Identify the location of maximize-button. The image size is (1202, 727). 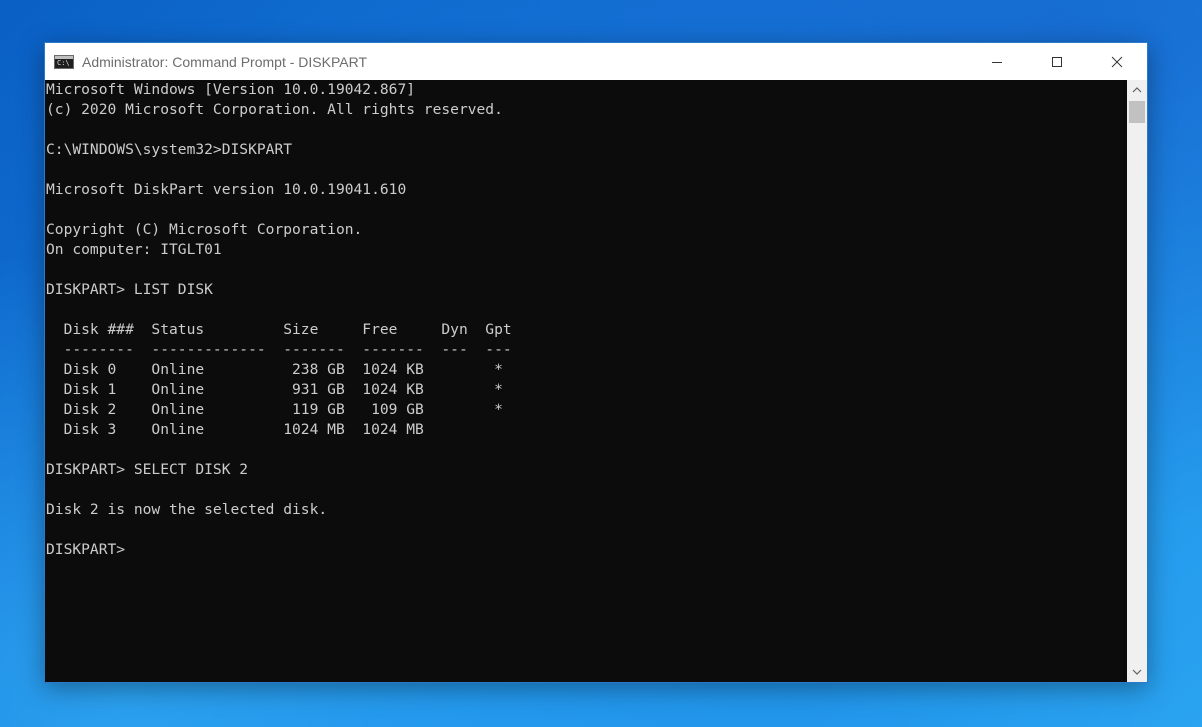
(1057, 61).